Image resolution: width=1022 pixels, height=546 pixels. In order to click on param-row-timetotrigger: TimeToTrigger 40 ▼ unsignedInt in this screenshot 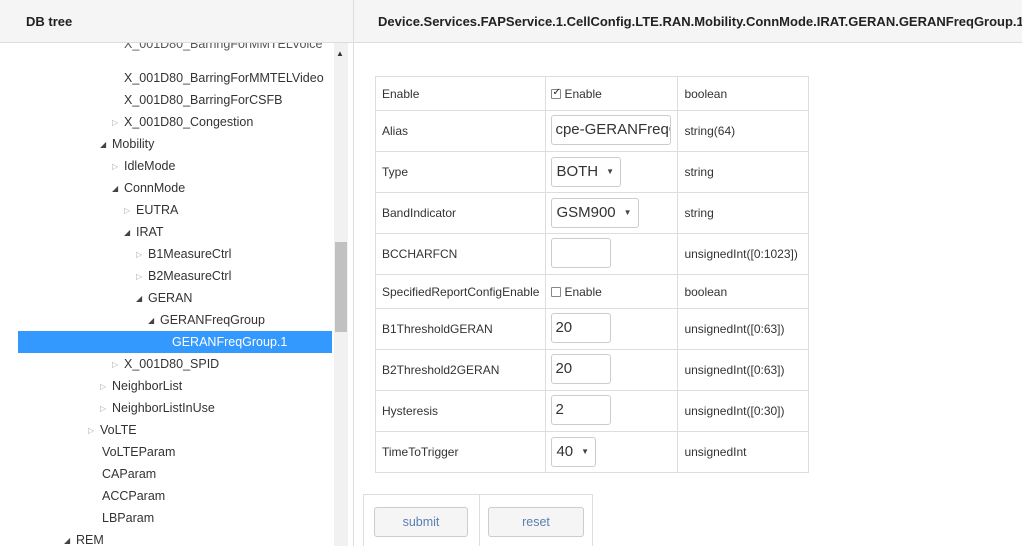, I will do `click(592, 452)`.